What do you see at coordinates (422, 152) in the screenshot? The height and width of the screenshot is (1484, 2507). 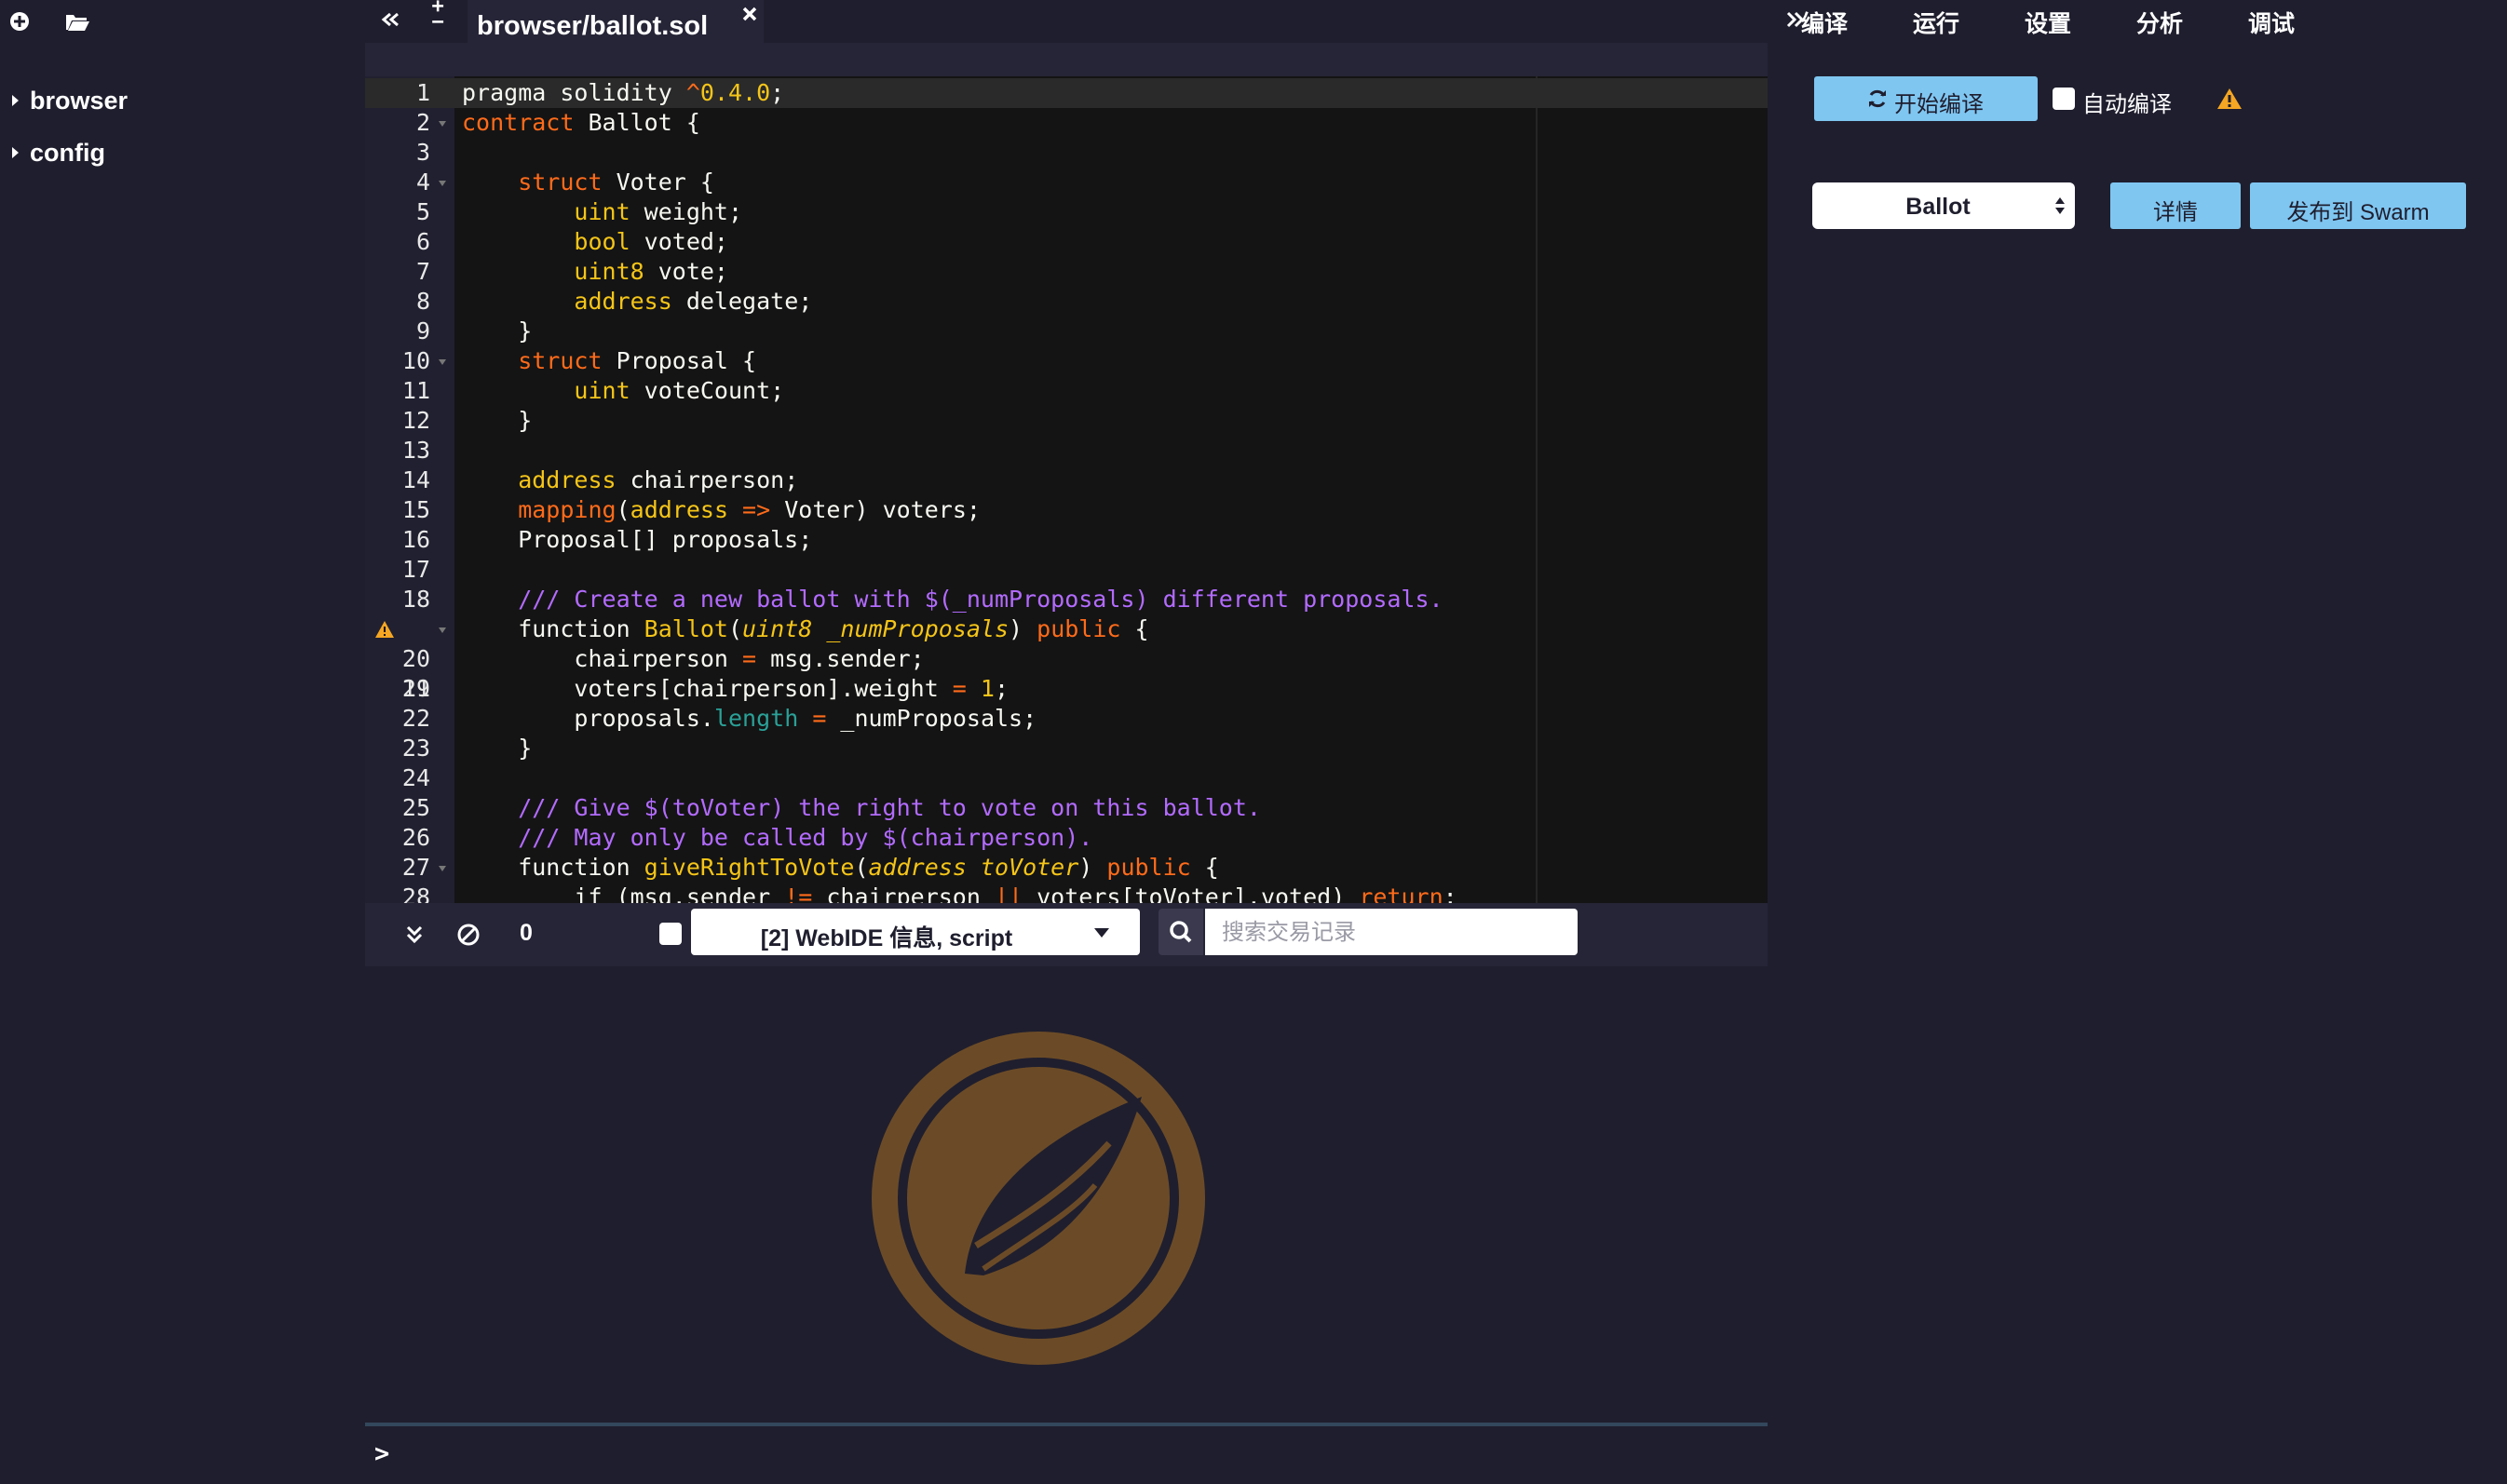 I see `code-line: 3` at bounding box center [422, 152].